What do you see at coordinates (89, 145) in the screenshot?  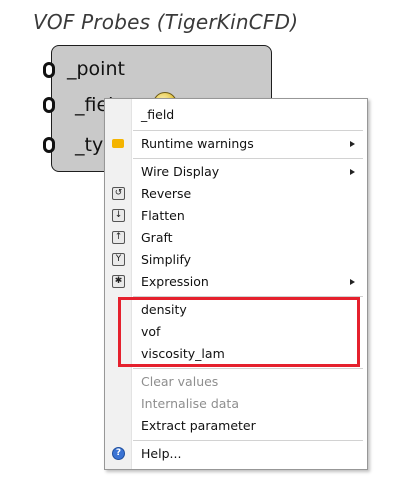 I see `param-type: _ty` at bounding box center [89, 145].